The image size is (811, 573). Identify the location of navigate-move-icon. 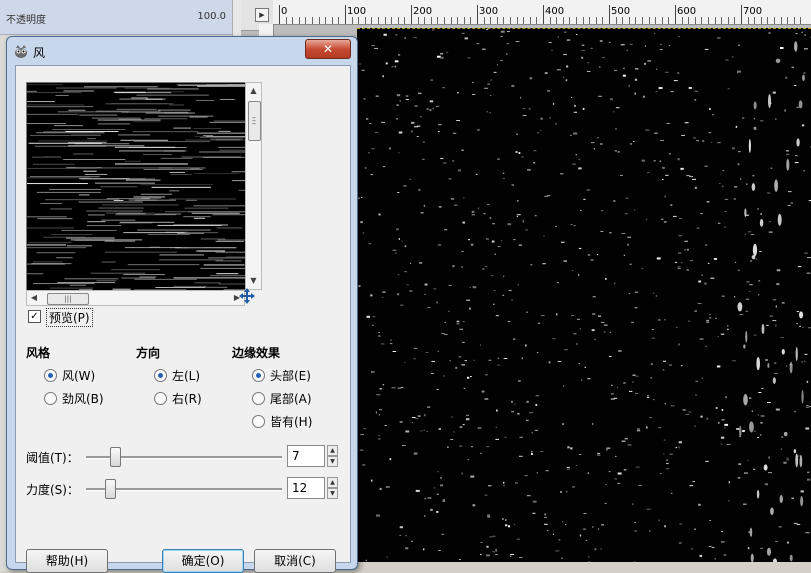
(247, 296).